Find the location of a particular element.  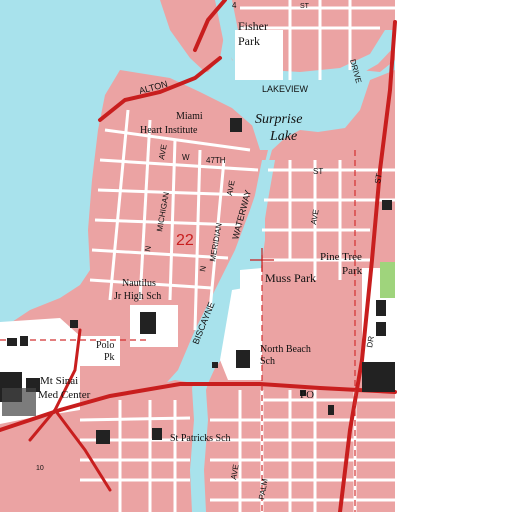

label-pine-tree-2: Park is located at coordinates (352, 271).